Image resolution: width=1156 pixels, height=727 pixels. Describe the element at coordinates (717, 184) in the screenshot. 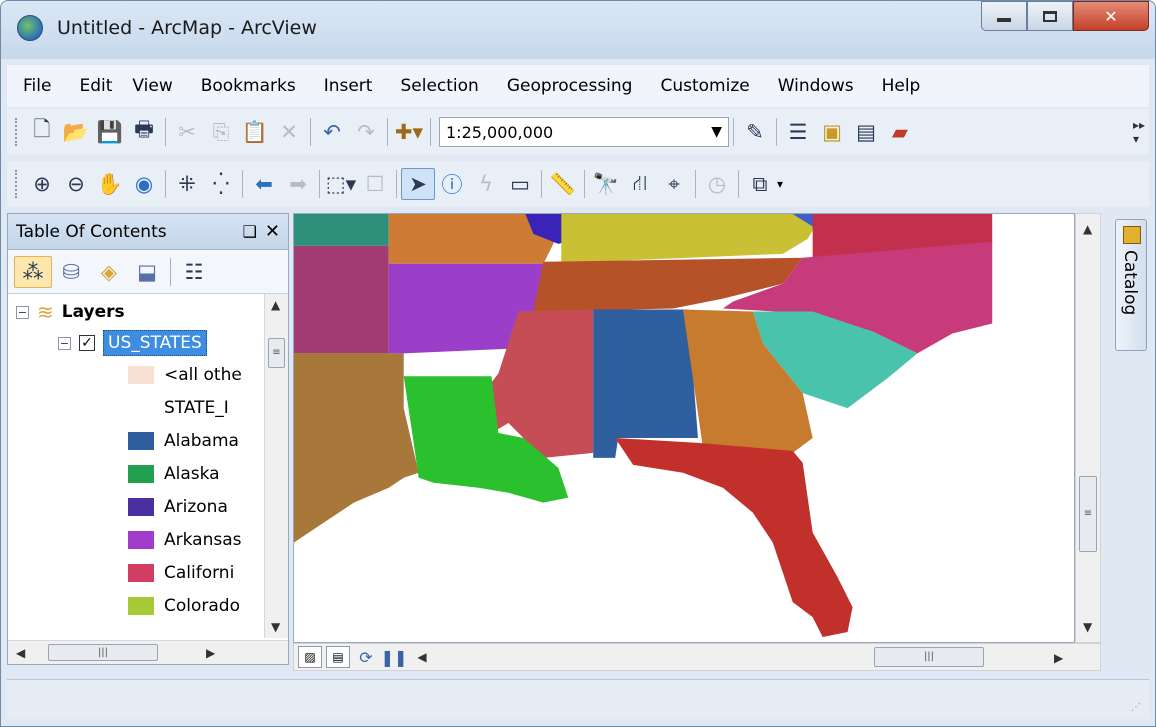

I see `time-slider-icon: ◷` at that location.